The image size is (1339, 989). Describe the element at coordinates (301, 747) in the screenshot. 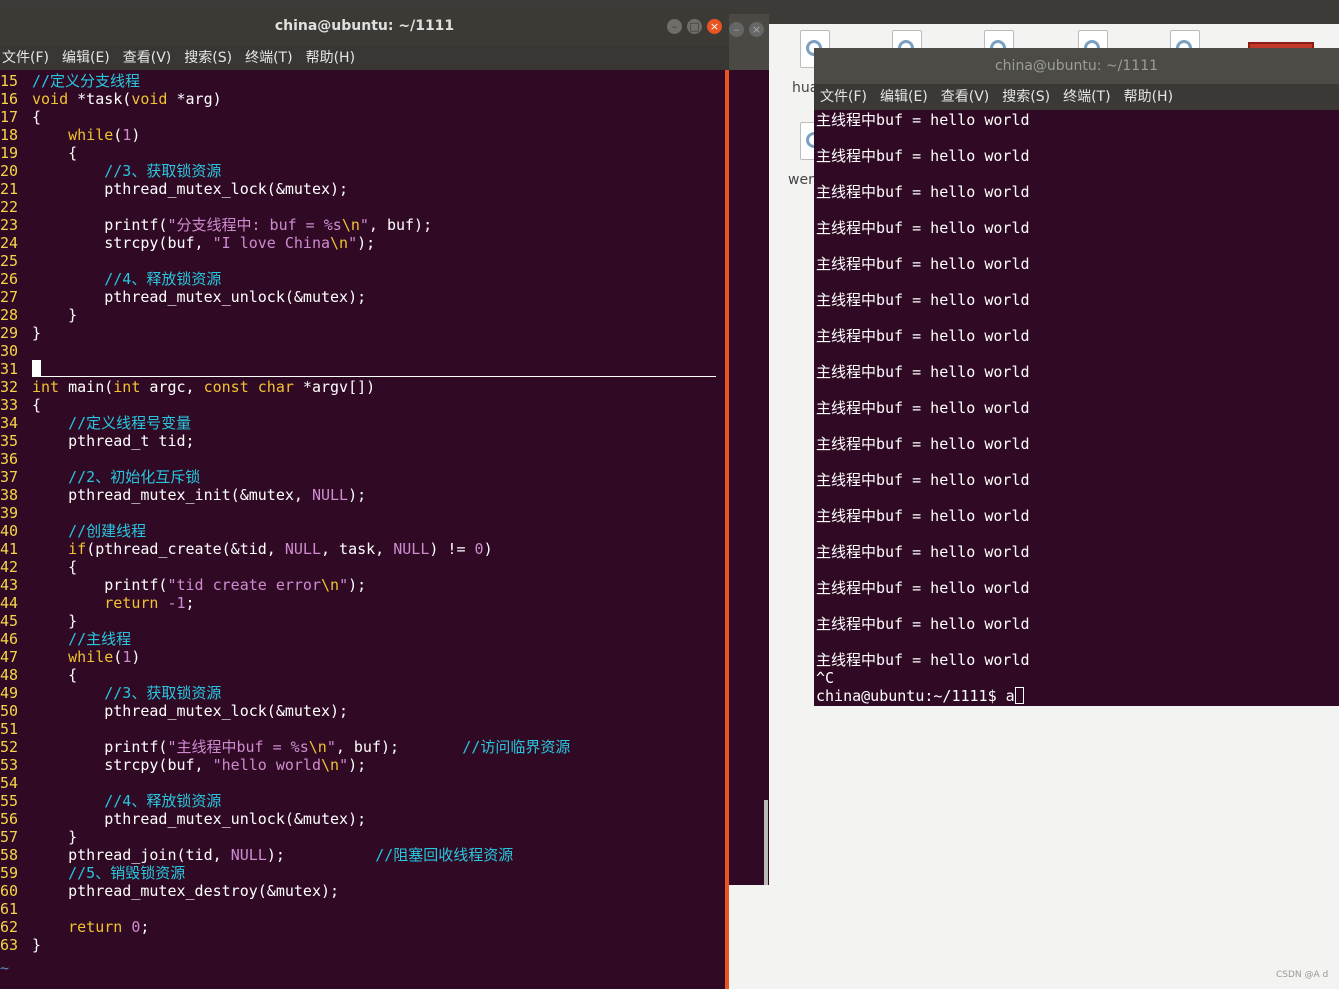

I see `code-text: printf("主线程中buf = %s\n", buf); //访问临界资源` at that location.